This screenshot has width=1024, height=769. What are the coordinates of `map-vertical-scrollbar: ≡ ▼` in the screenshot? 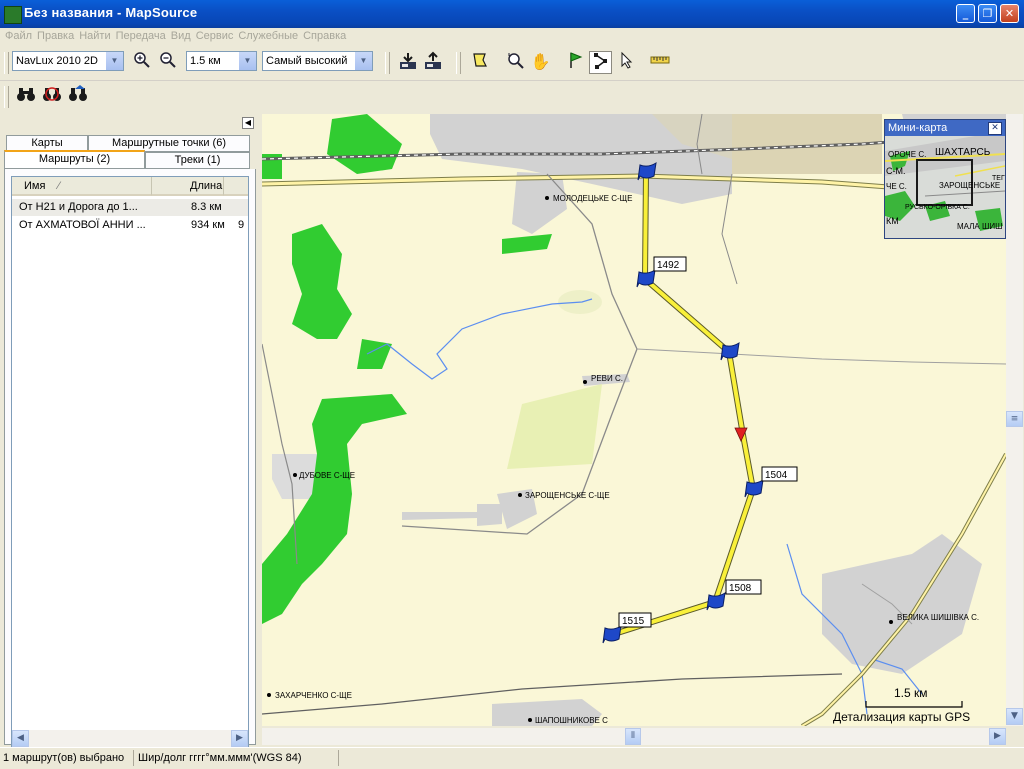 It's located at (1014, 420).